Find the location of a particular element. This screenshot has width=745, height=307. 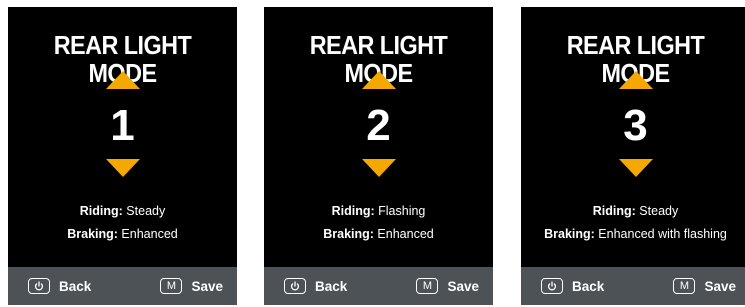

riding-info: Riding: Flashing is located at coordinates (378, 211).